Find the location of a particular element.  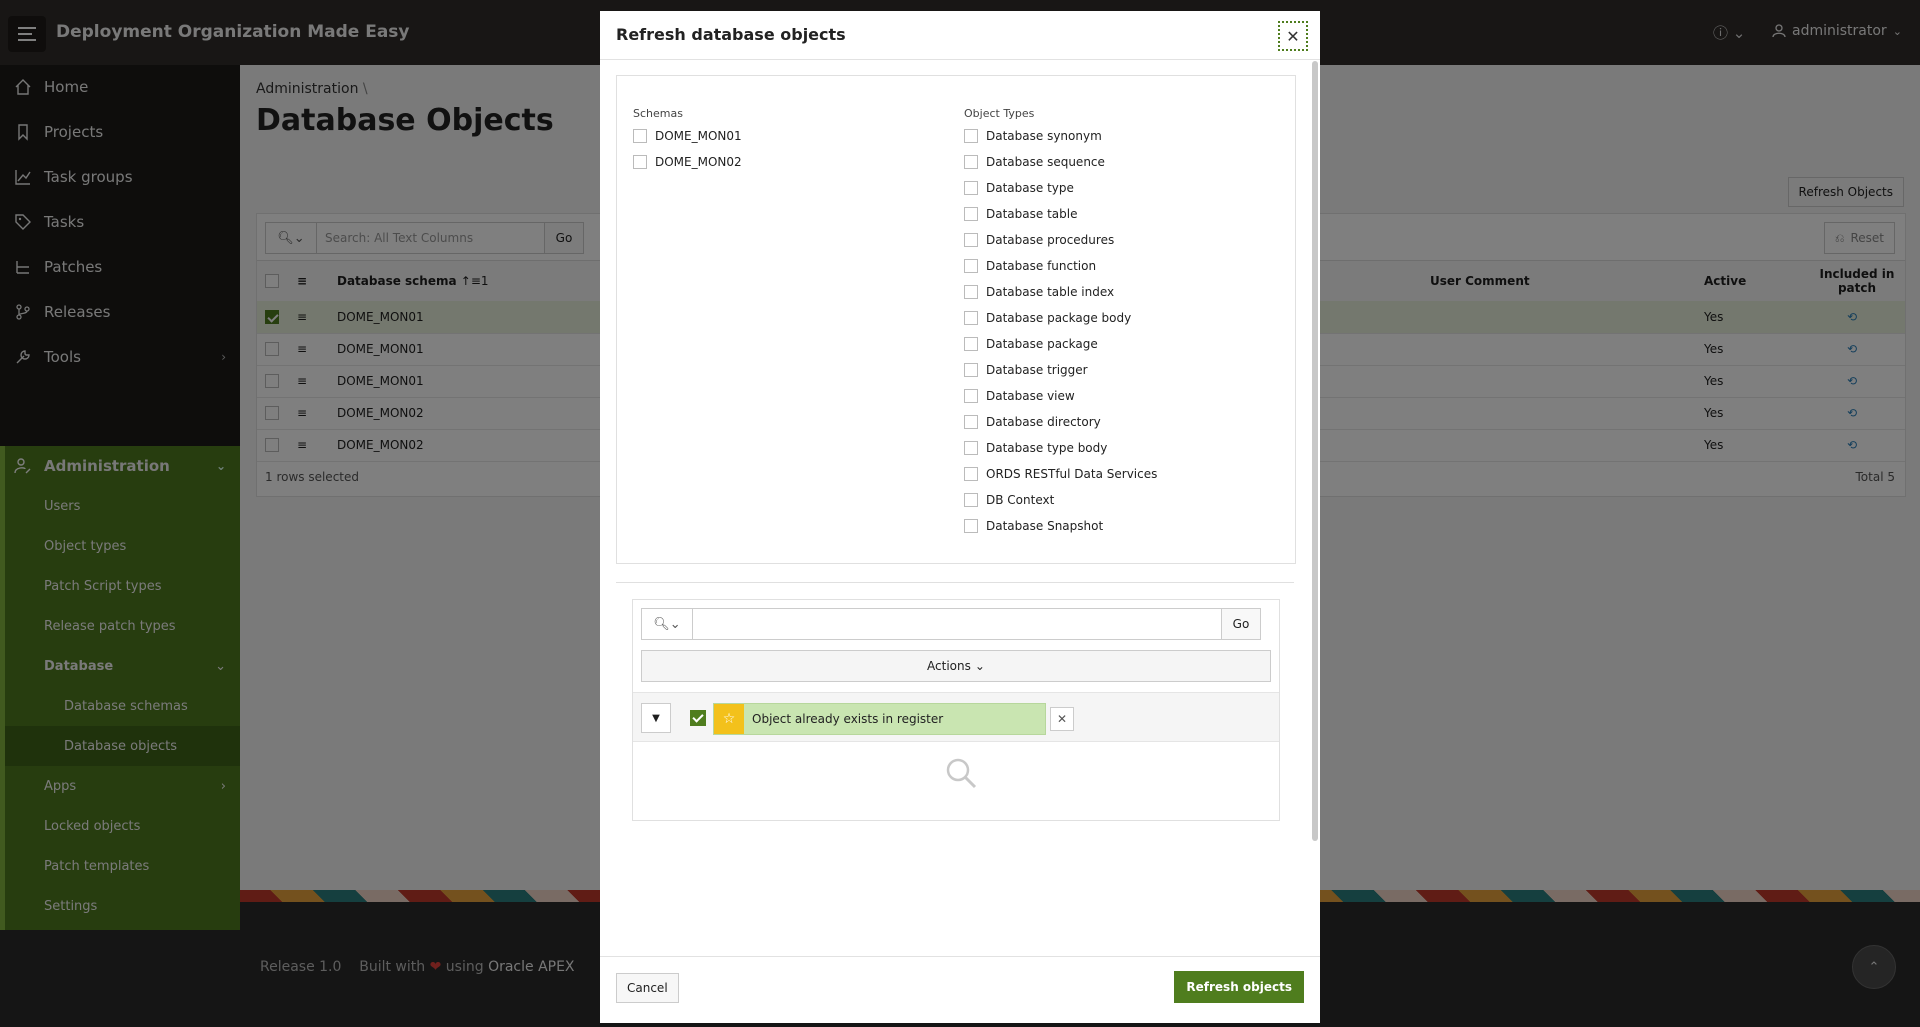

remove-filter-button: ✕ is located at coordinates (1062, 719).